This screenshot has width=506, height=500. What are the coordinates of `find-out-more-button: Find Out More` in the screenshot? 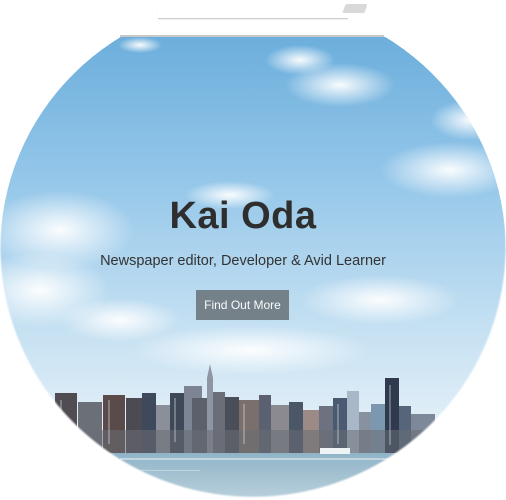 It's located at (242, 305).